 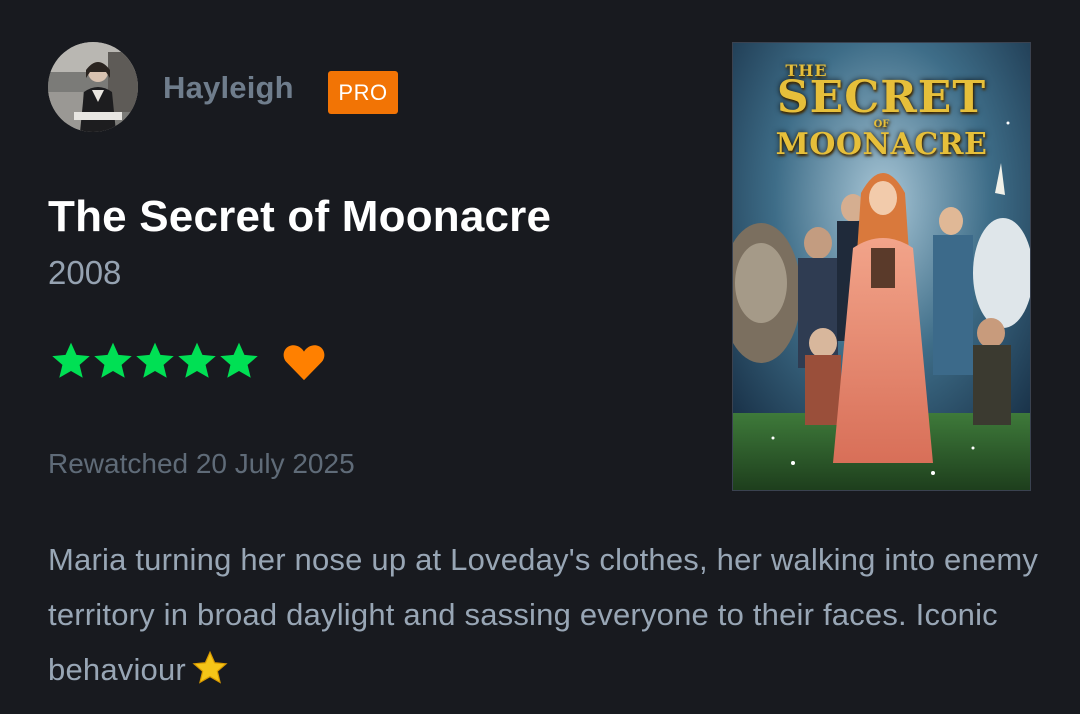 I want to click on star-rating, so click(x=155, y=361).